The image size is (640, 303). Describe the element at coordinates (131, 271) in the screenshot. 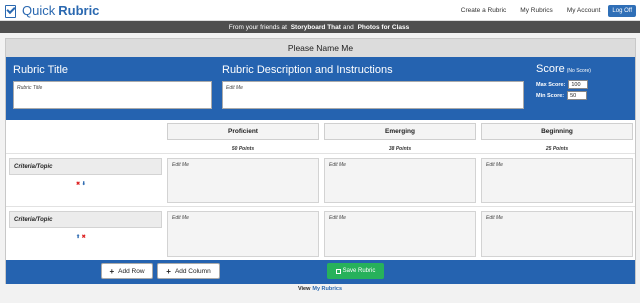

I see `add-row-label: Add Row` at that location.